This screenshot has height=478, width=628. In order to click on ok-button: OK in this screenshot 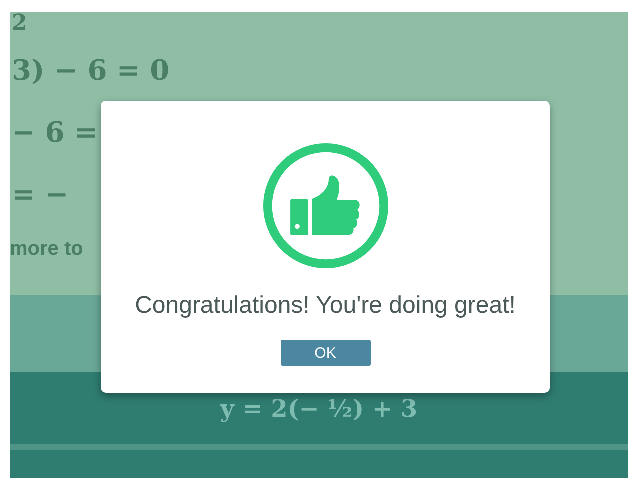, I will do `click(325, 353)`.